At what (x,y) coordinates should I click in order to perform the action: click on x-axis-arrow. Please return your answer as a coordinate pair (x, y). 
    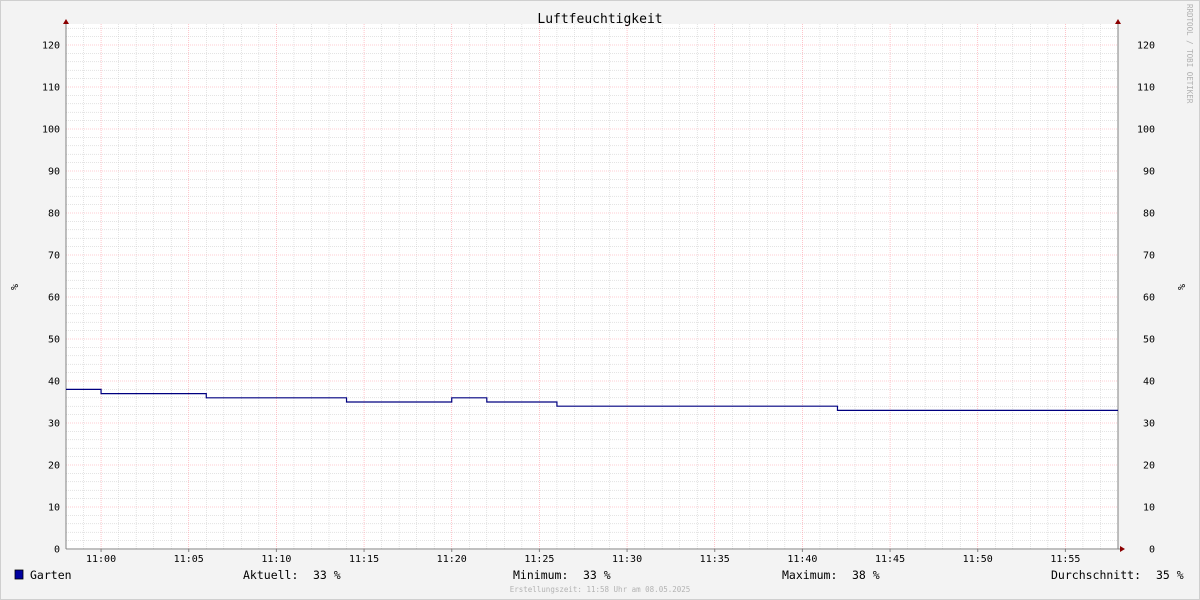
    Looking at the image, I should click on (1122, 549).